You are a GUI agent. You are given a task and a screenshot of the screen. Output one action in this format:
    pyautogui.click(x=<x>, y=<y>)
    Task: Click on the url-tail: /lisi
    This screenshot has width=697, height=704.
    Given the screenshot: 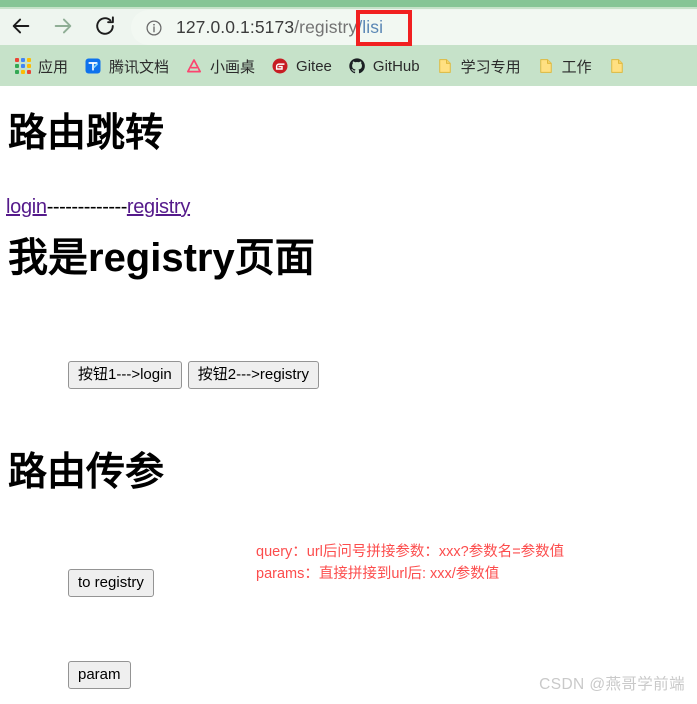 What is the action you would take?
    pyautogui.click(x=370, y=27)
    